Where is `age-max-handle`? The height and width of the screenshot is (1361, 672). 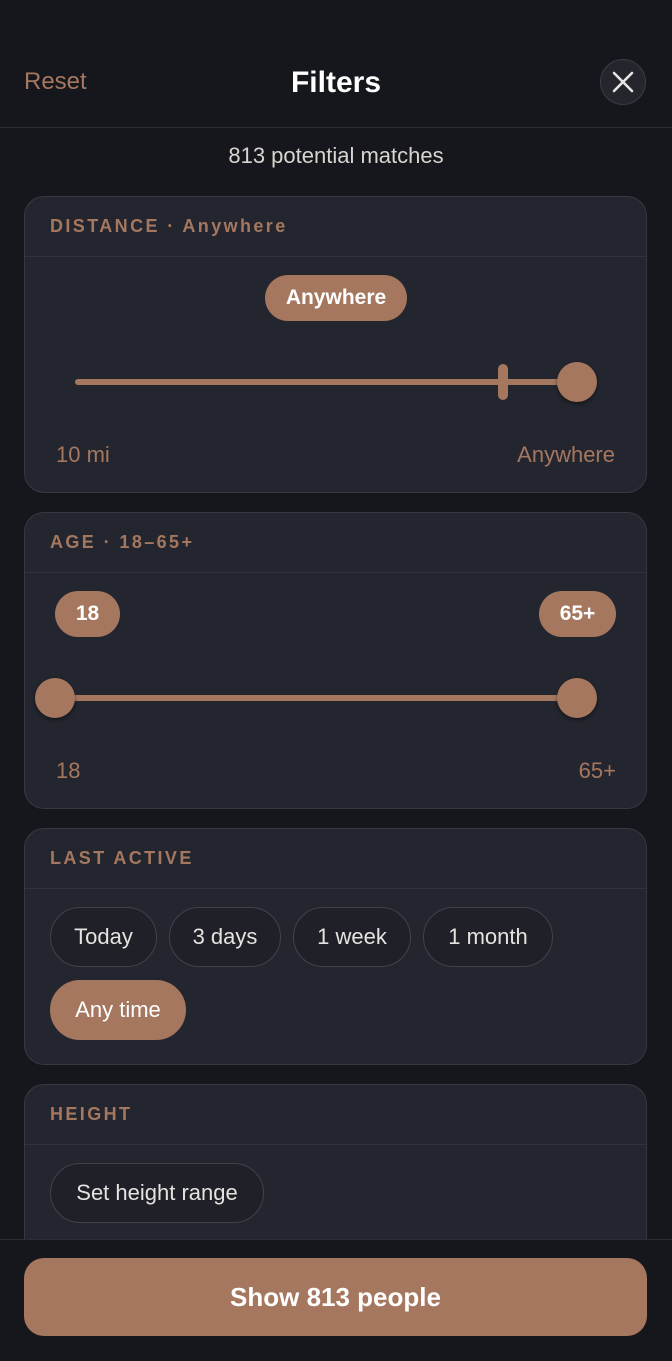 age-max-handle is located at coordinates (577, 698).